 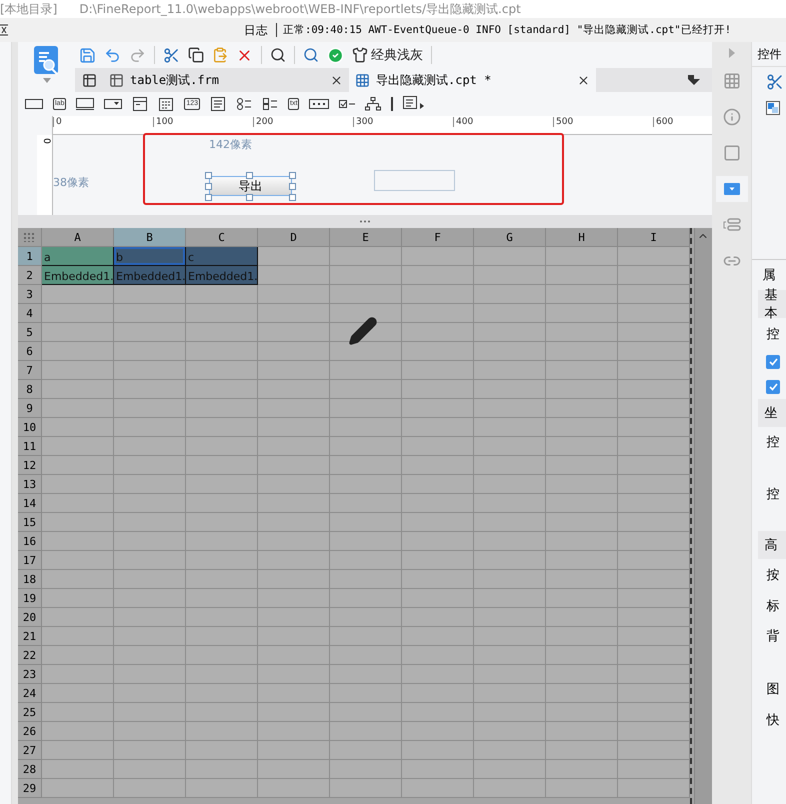 I want to click on column-header: D, so click(x=294, y=237).